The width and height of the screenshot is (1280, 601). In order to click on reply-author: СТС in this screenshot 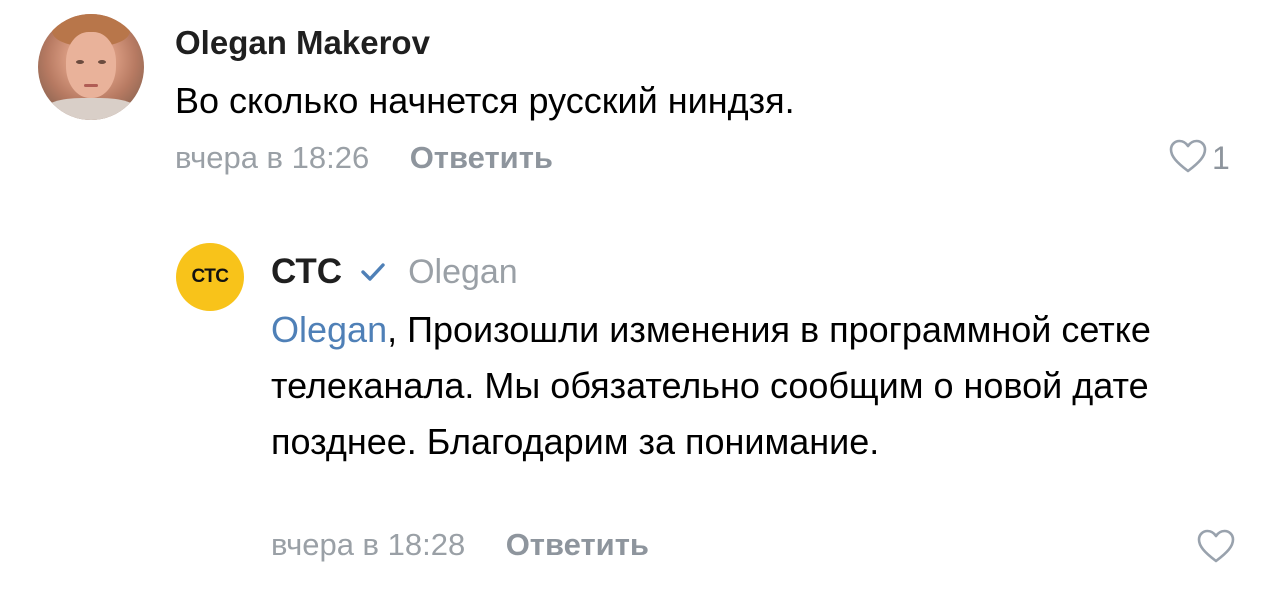, I will do `click(306, 272)`.